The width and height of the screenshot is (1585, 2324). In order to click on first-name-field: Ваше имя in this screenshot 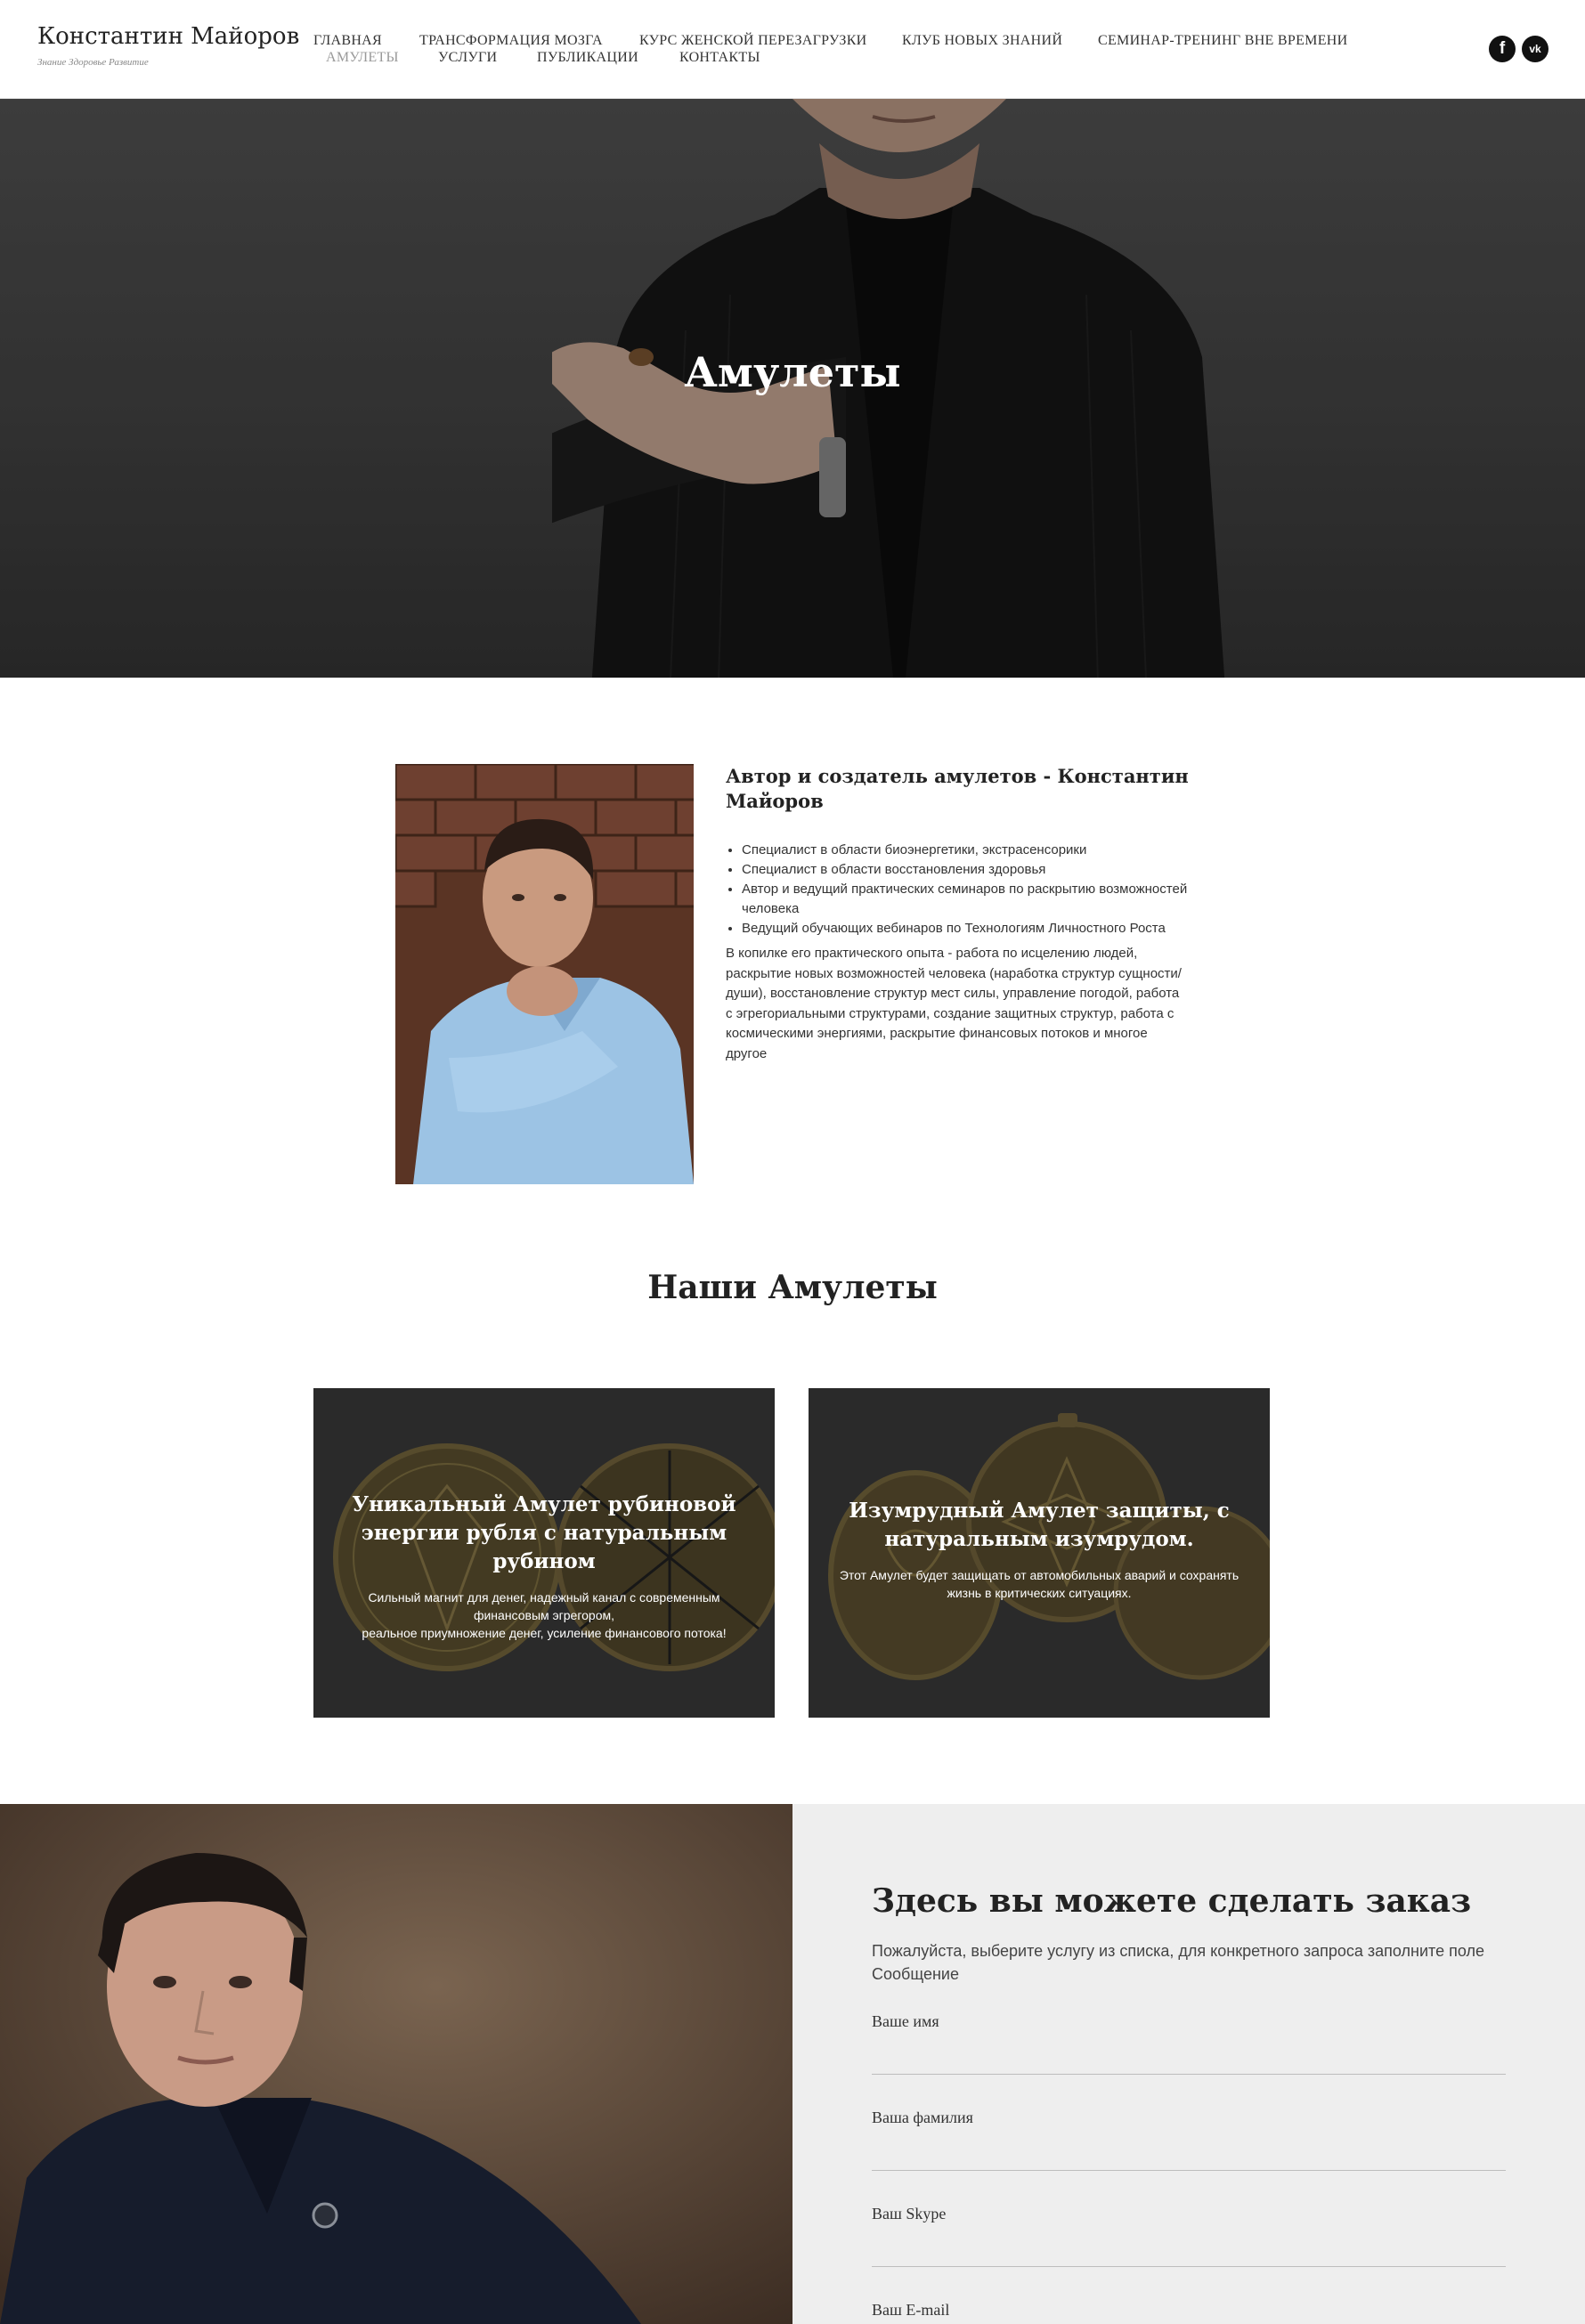, I will do `click(1189, 2043)`.